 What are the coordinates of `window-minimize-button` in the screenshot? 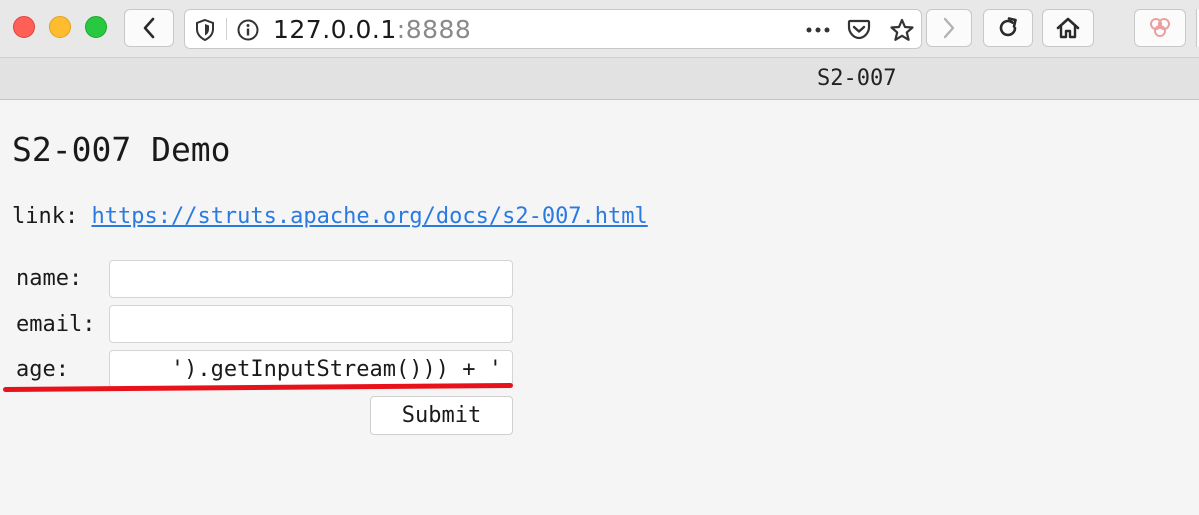 It's located at (60, 27).